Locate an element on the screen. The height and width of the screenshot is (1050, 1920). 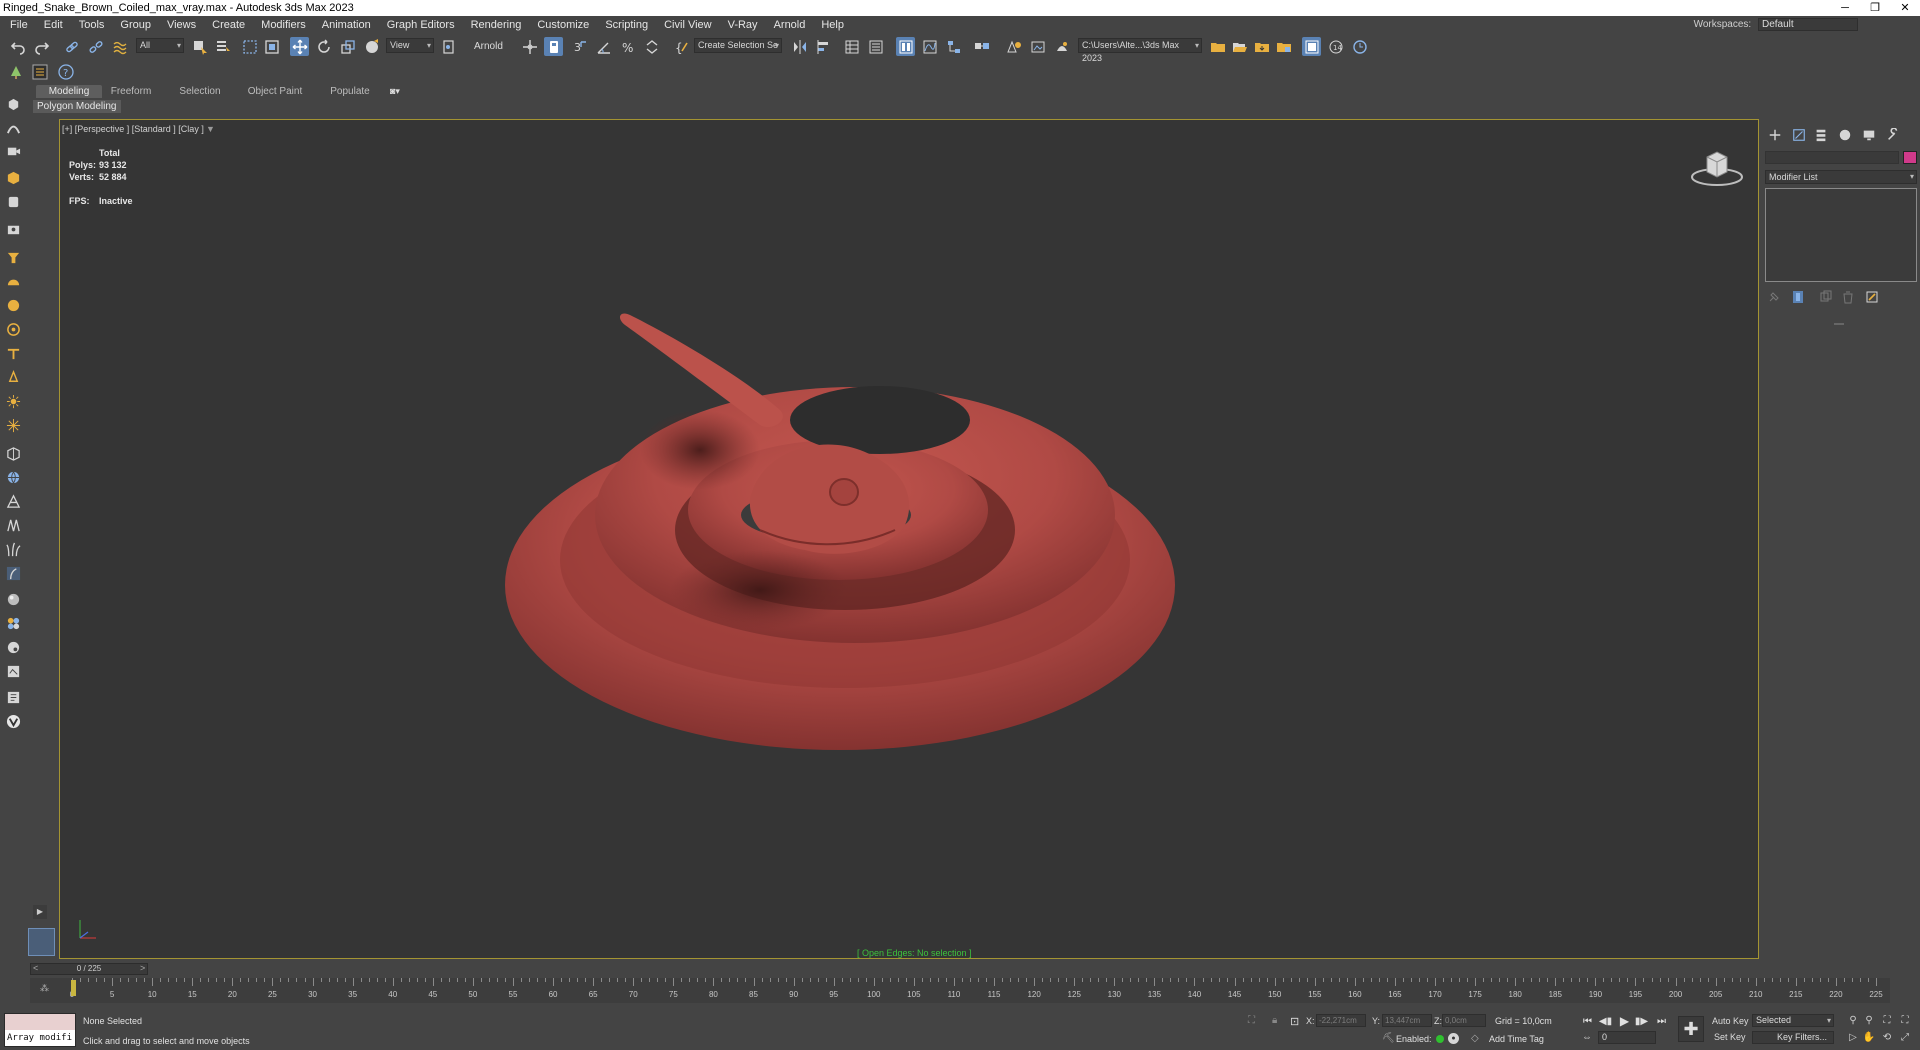
create-camera-icon is located at coordinates (13, 150).